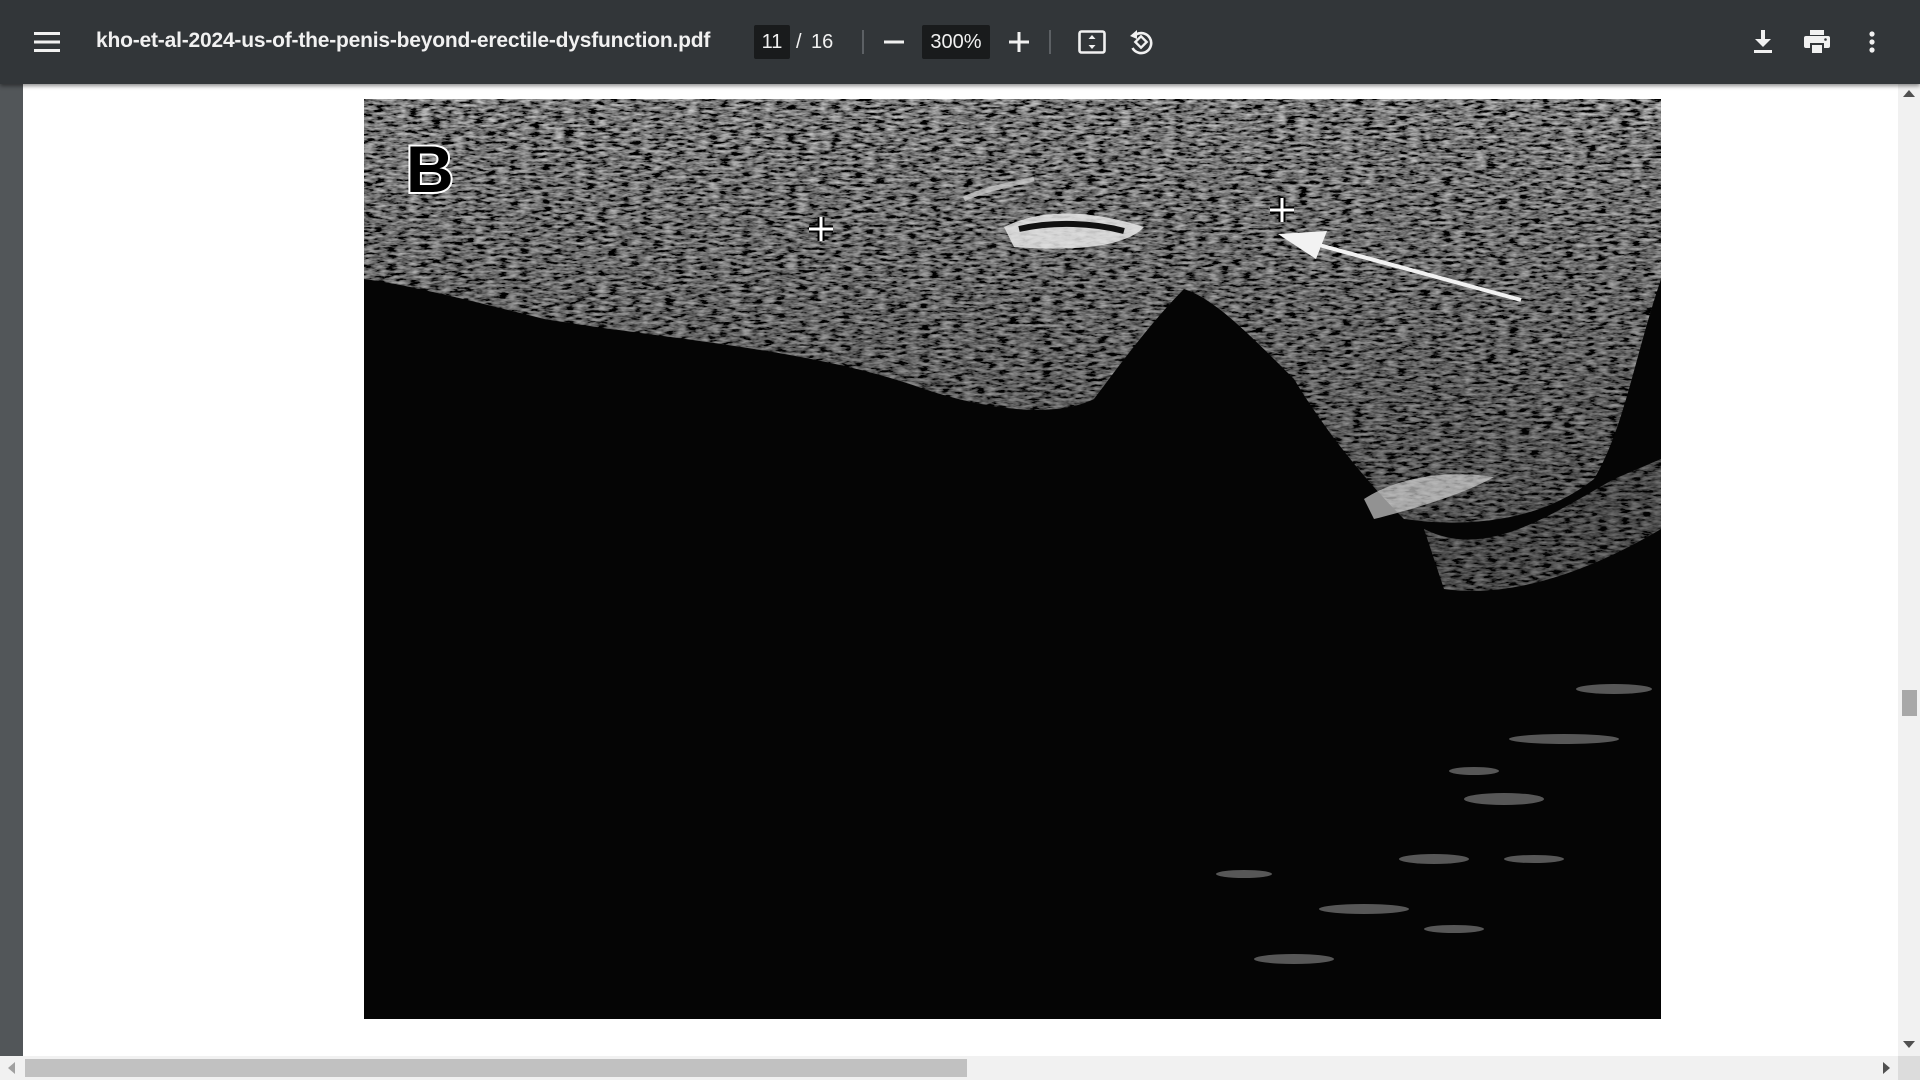 The image size is (1920, 1080). Describe the element at coordinates (1018, 1050) in the screenshot. I see `cut-off-caption-text` at that location.